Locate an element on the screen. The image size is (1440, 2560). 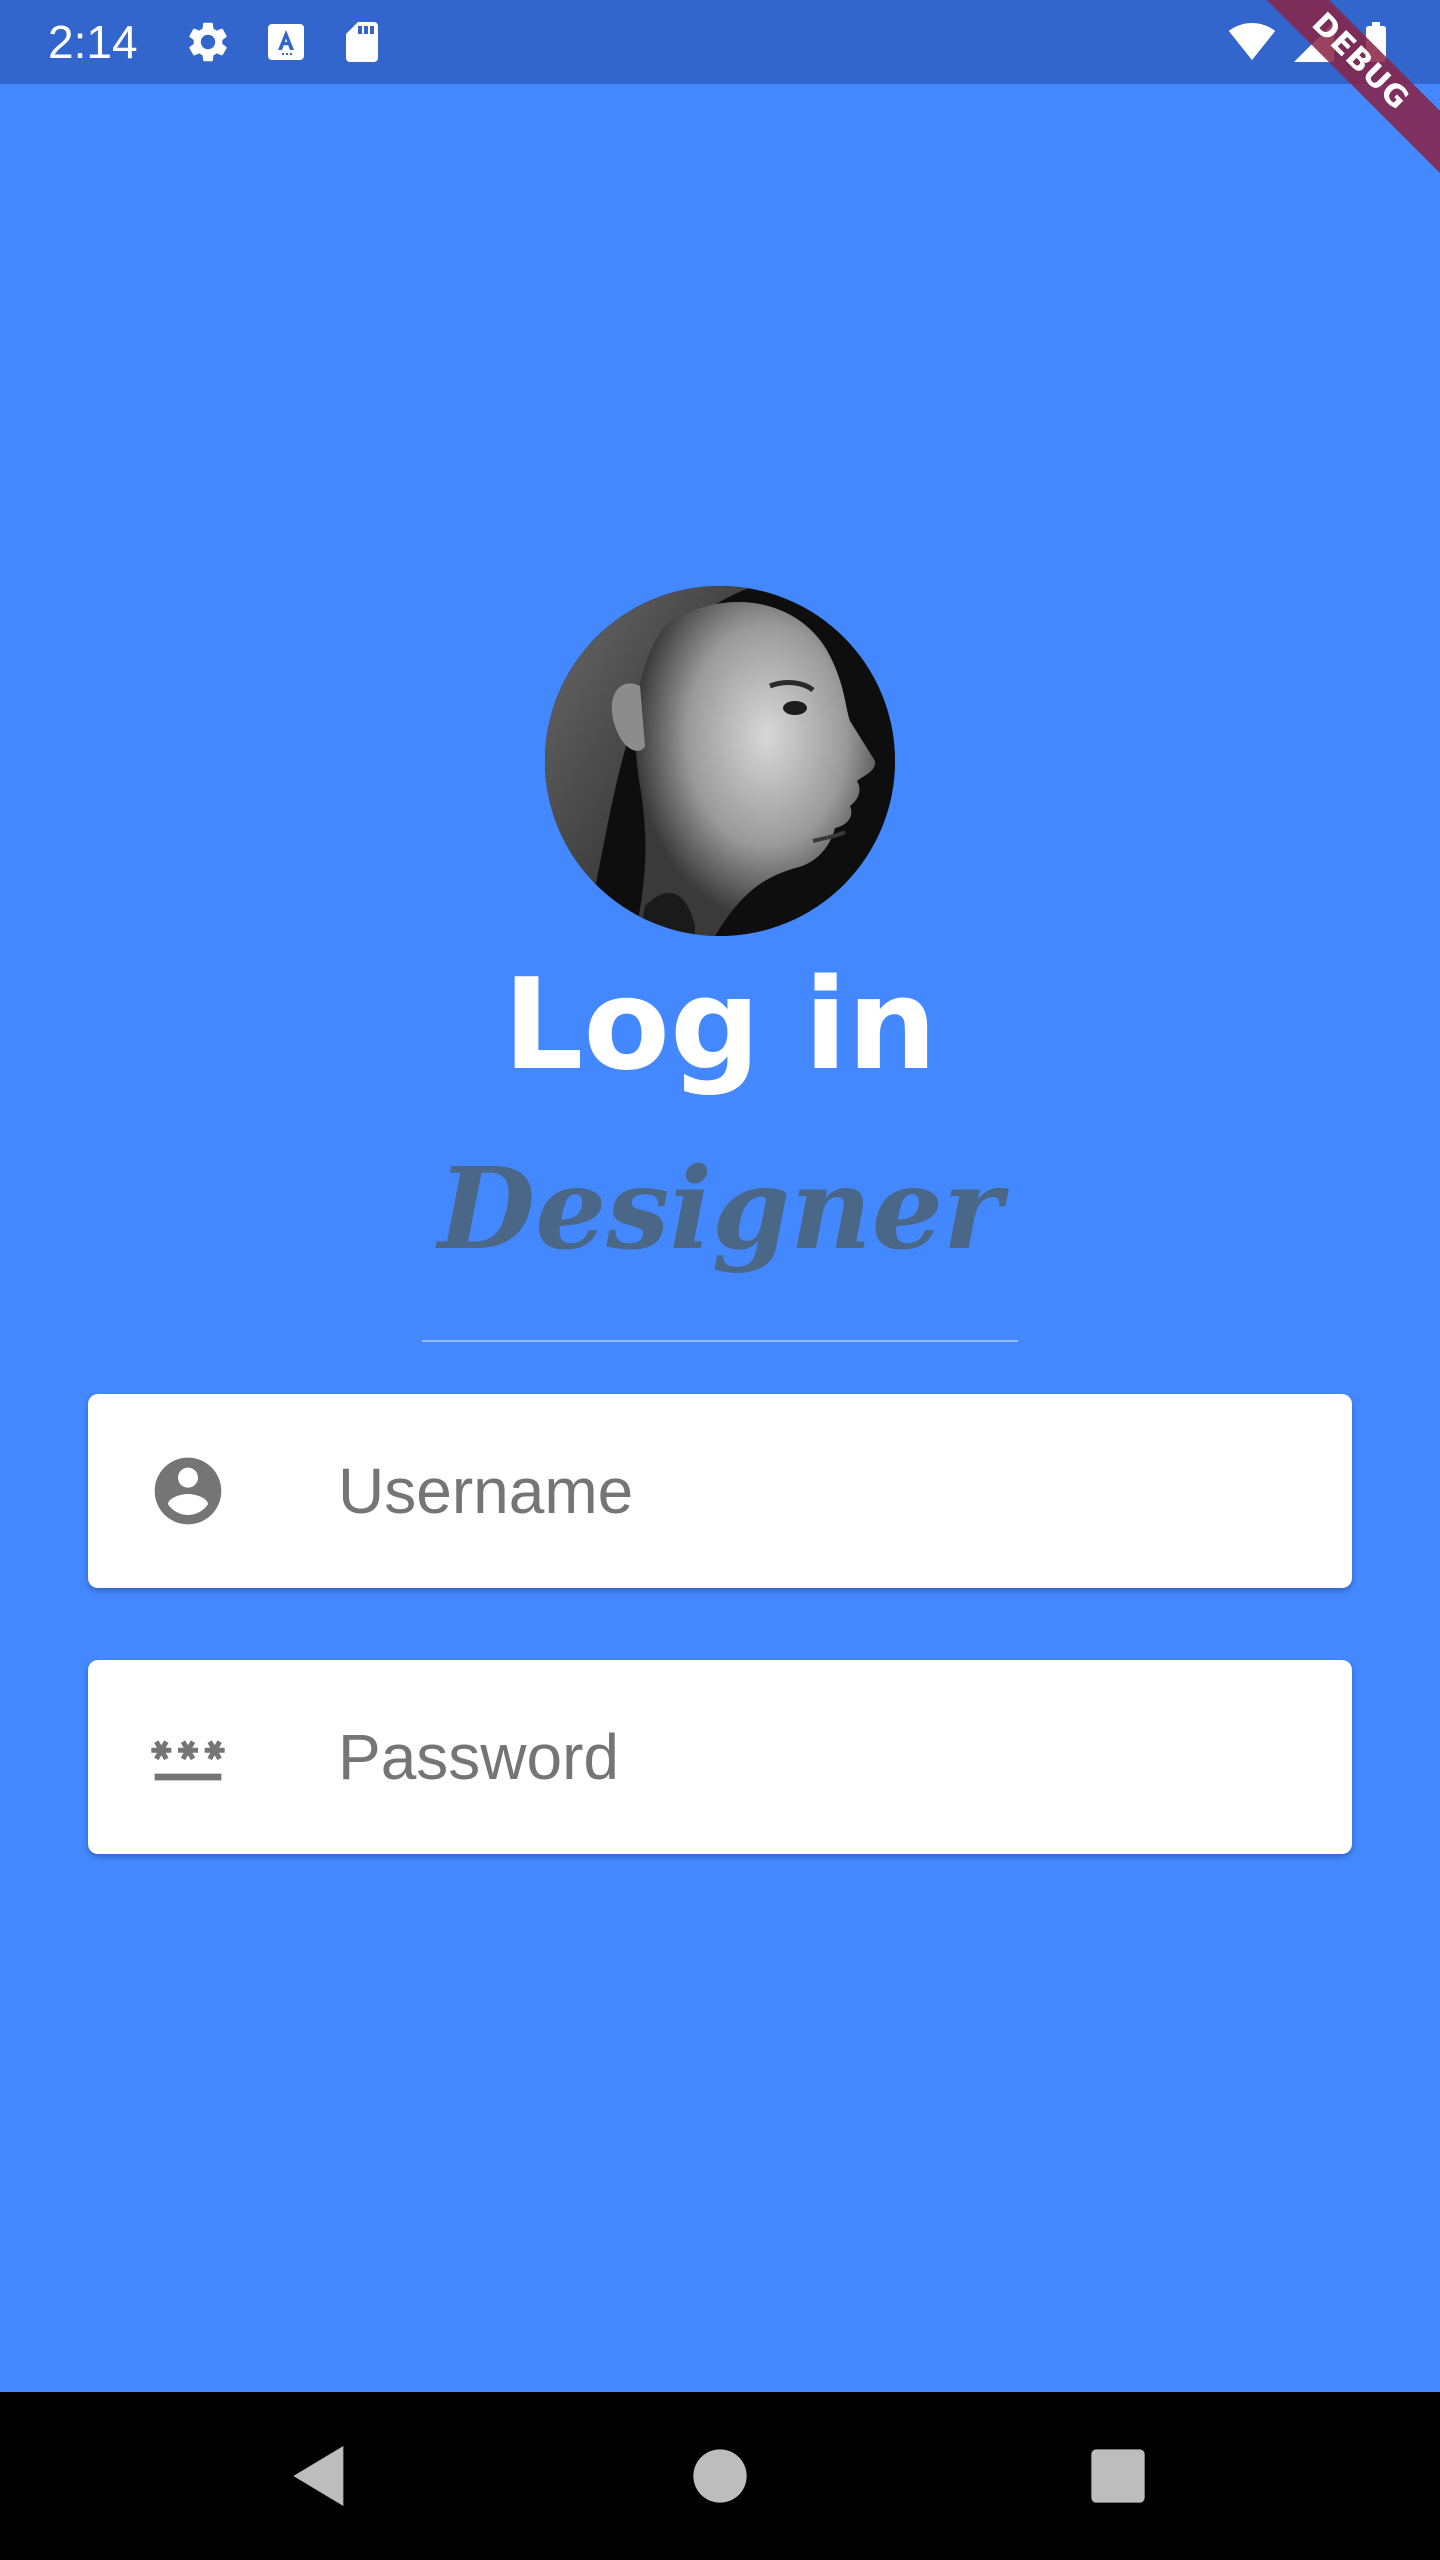
page-subtitle: Designer is located at coordinates (720, 1209).